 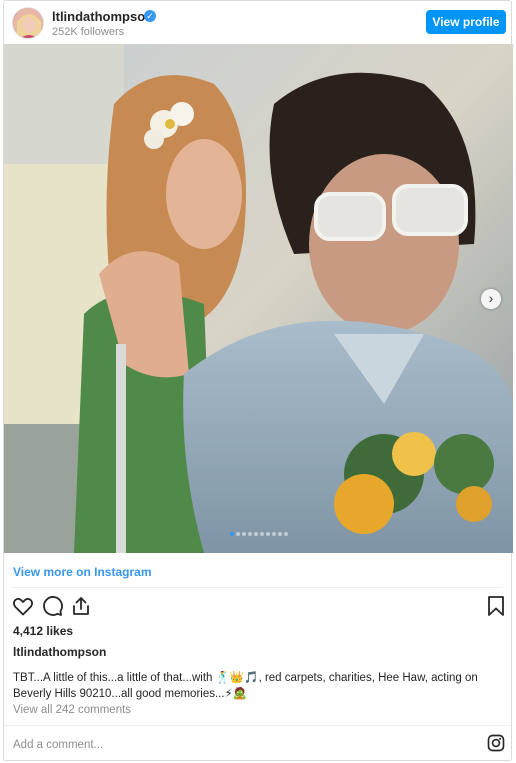 I want to click on carousel-next-button: ›, so click(x=491, y=299).